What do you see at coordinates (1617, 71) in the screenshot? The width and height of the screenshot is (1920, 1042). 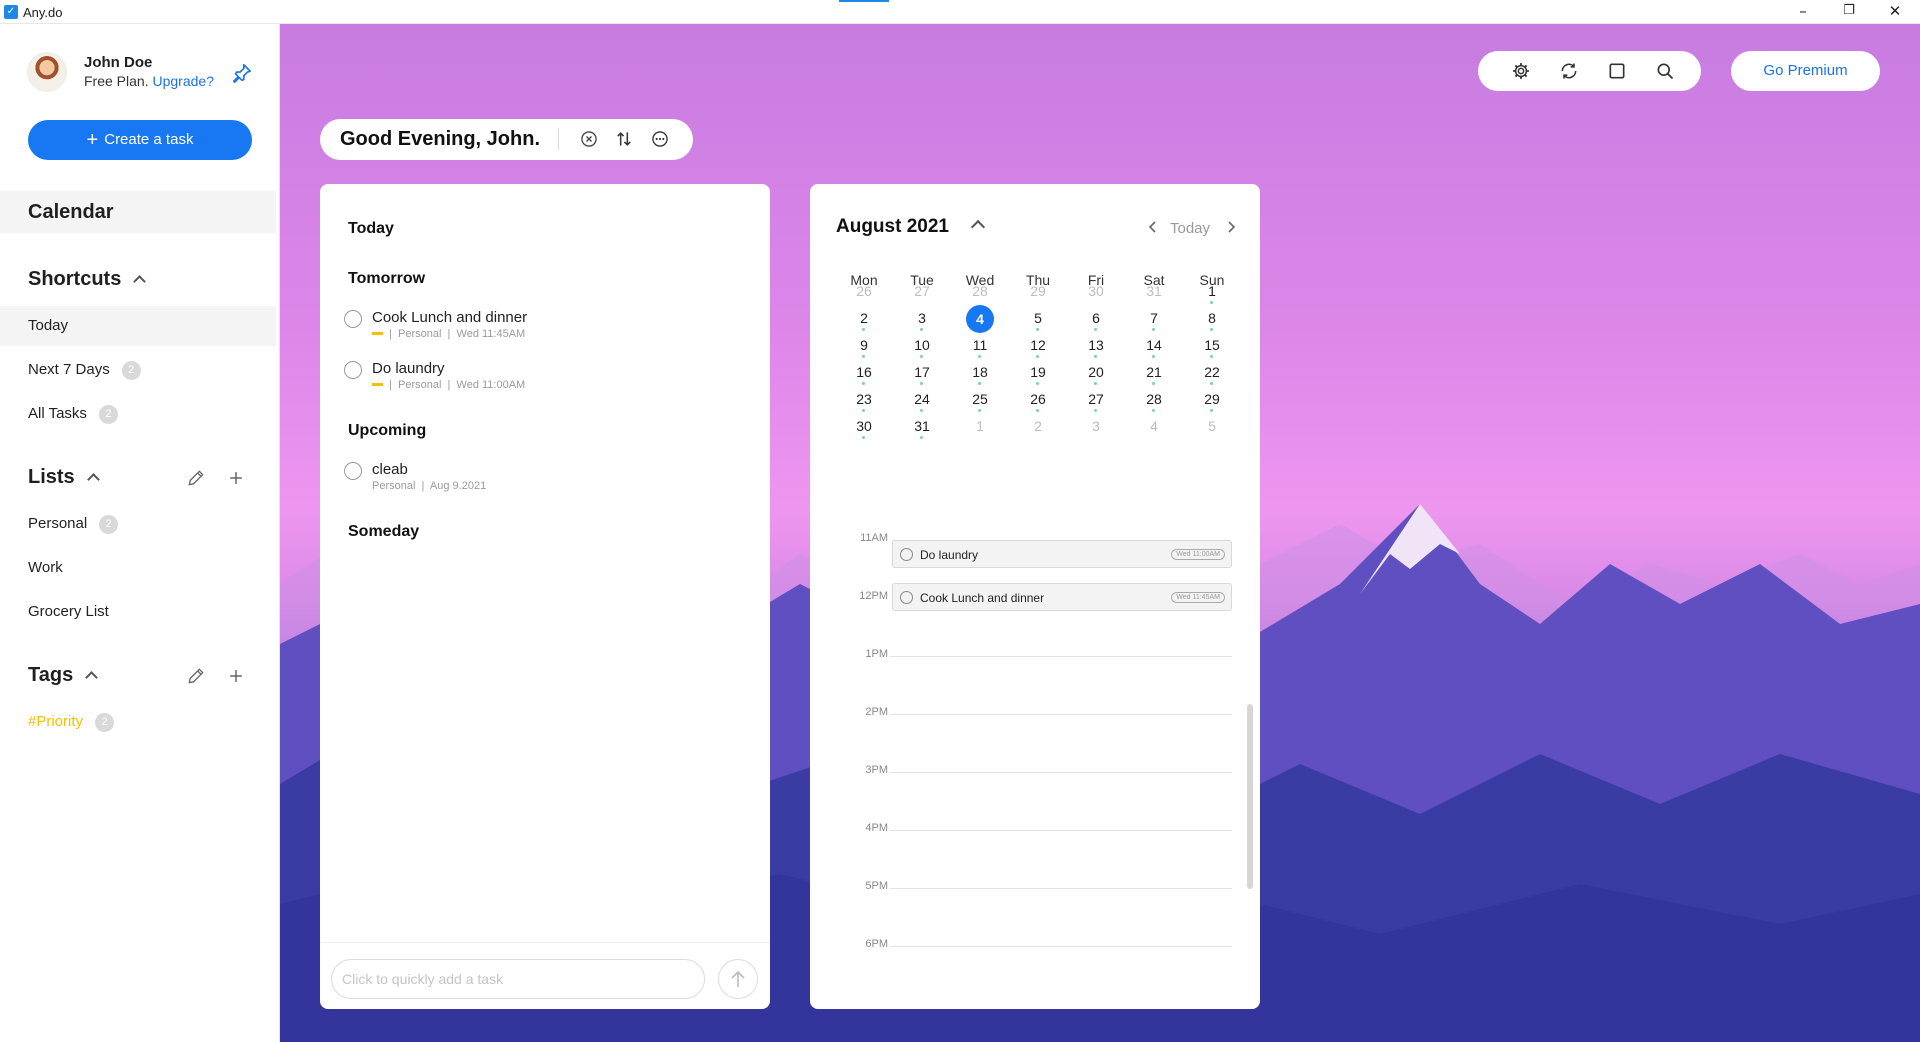 I see `focus-square-icon` at bounding box center [1617, 71].